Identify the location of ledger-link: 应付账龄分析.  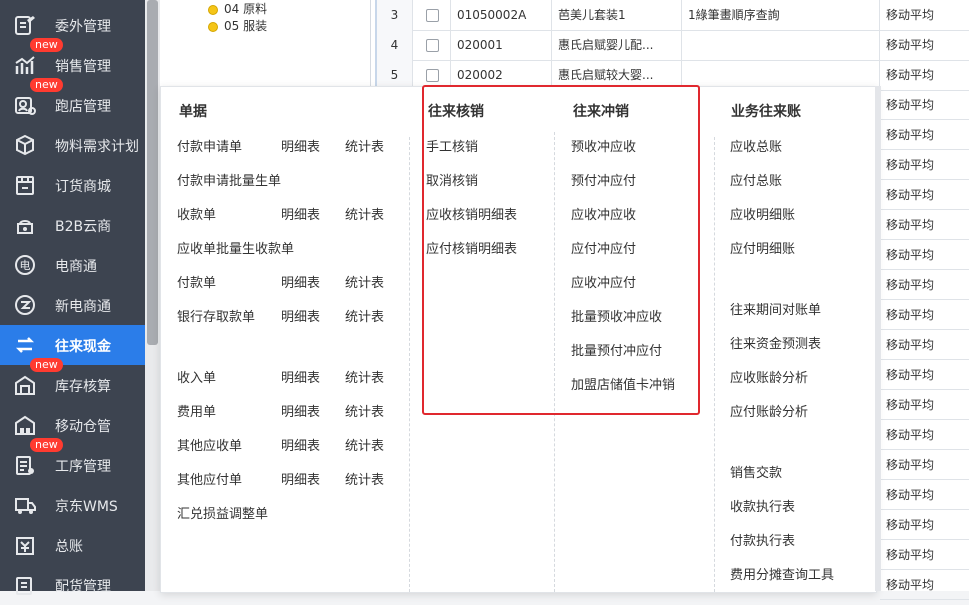
(769, 410).